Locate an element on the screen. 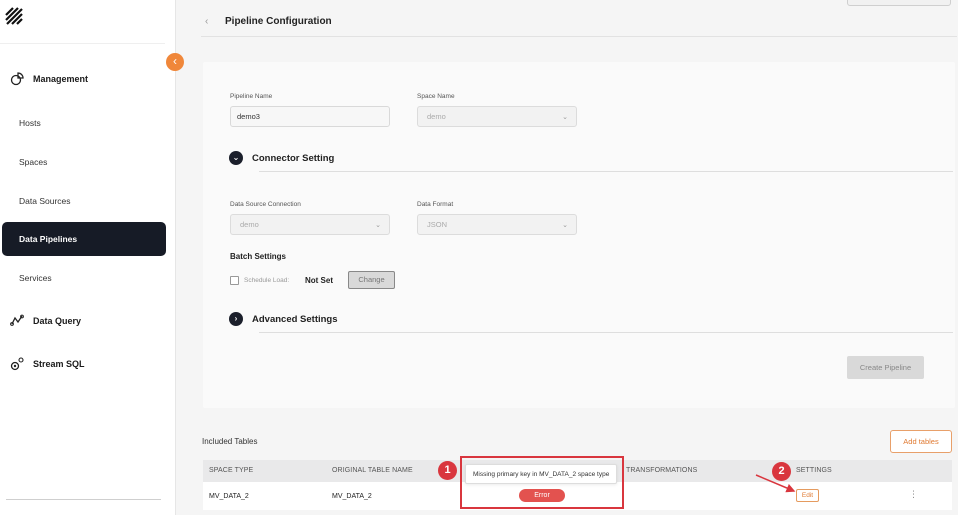  sidebar-item-label: Services is located at coordinates (35, 278).